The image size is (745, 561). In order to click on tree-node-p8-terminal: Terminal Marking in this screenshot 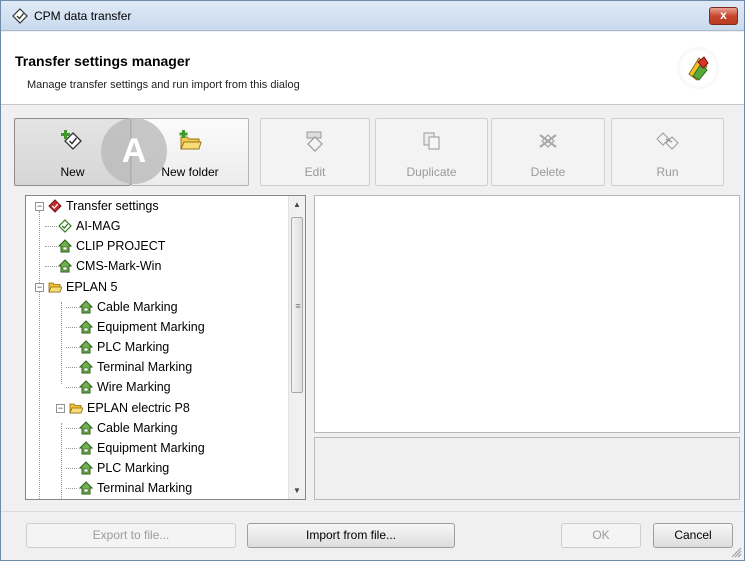, I will do `click(156, 488)`.